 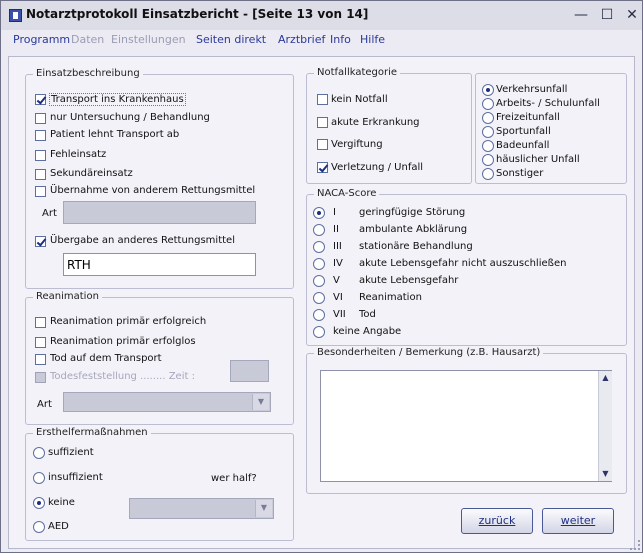 I want to click on uebergabe-label: Übergabe an anderes Rettungsmittel, so click(x=142, y=240).